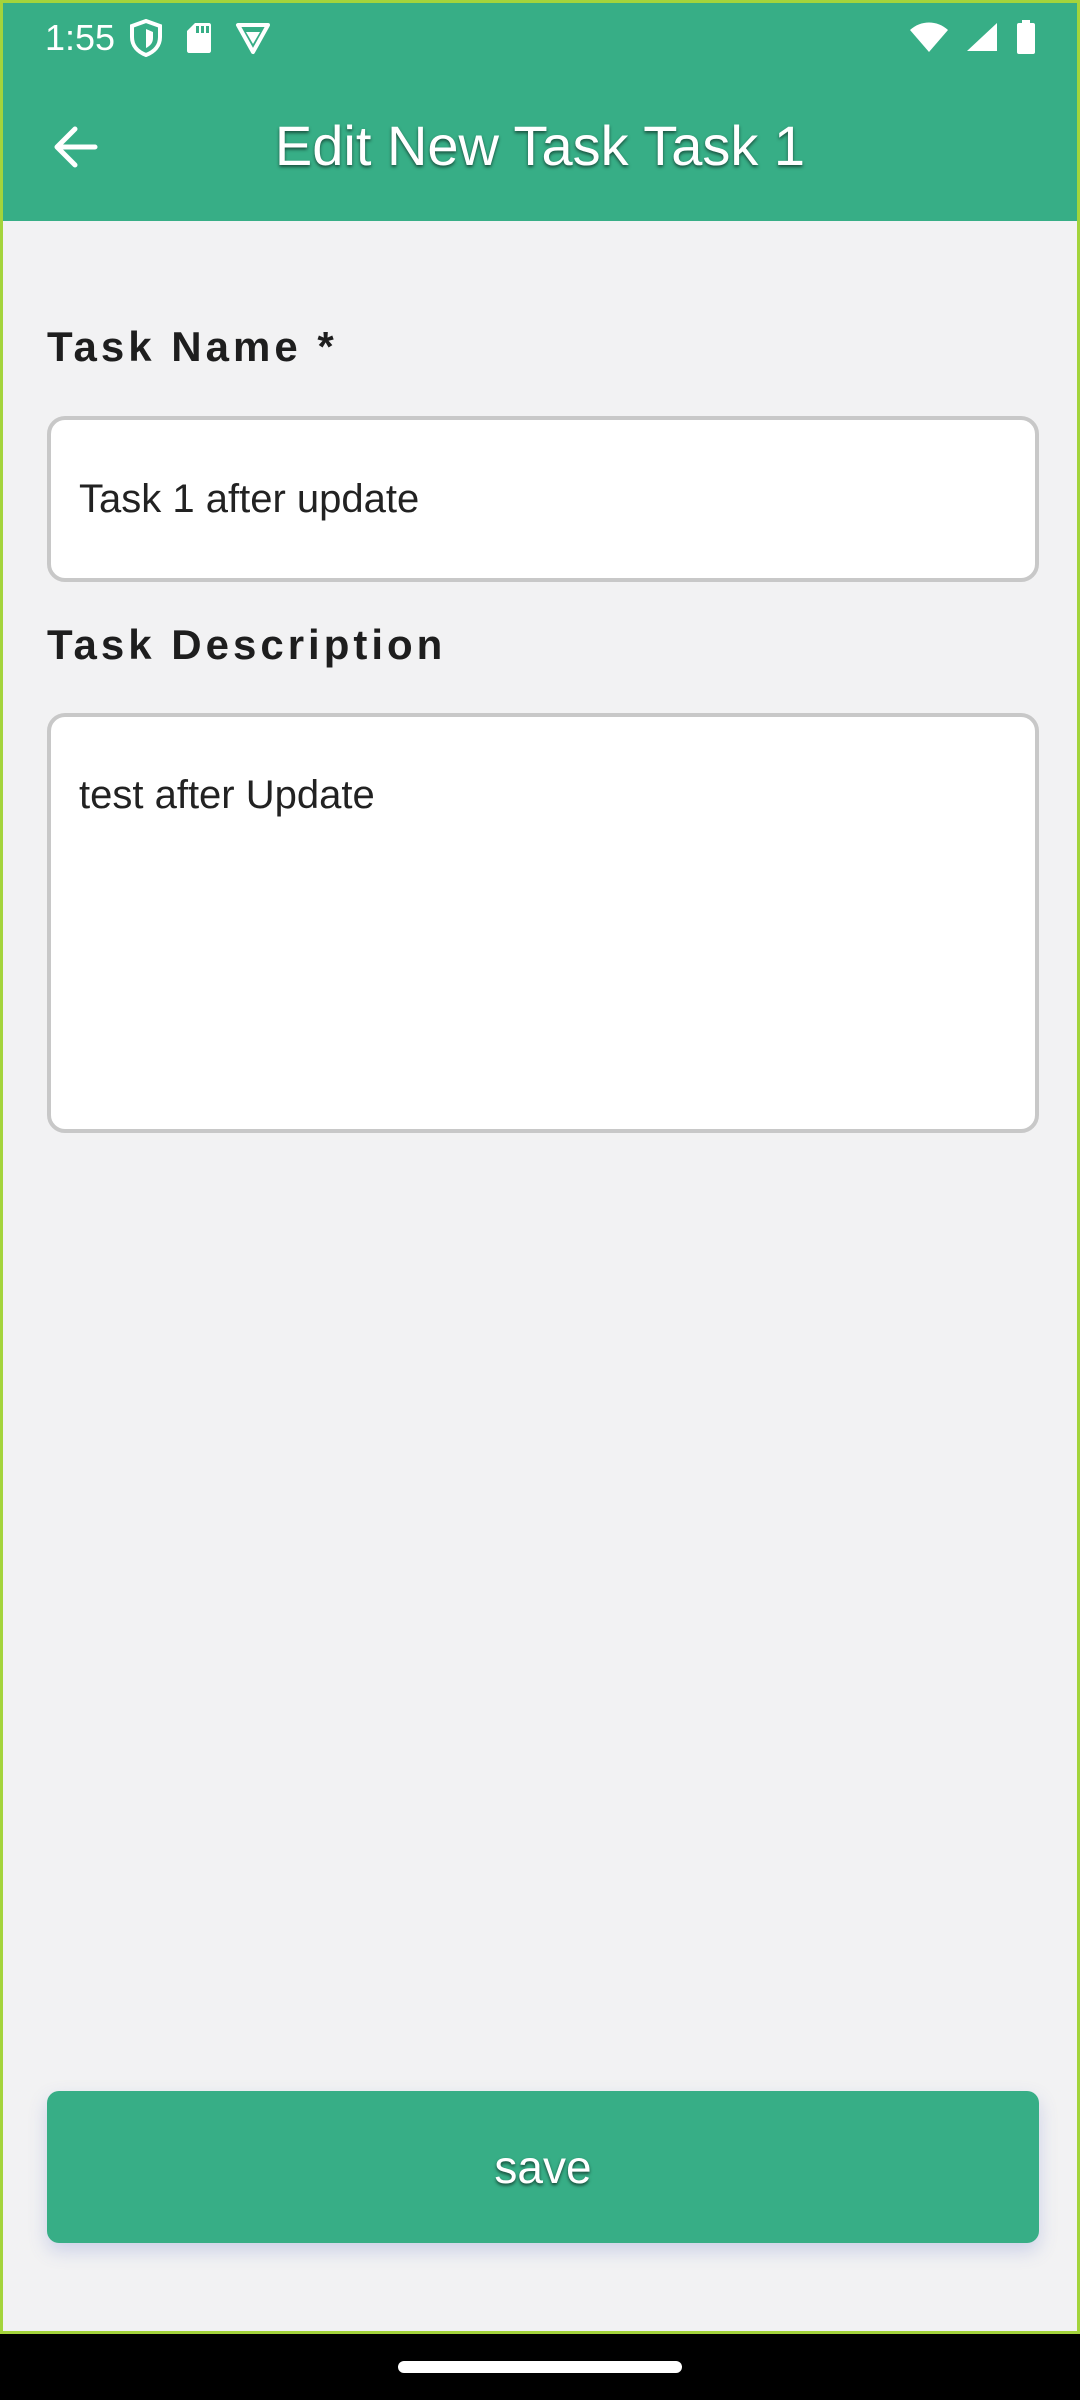  What do you see at coordinates (982, 37) in the screenshot?
I see `signal-icon` at bounding box center [982, 37].